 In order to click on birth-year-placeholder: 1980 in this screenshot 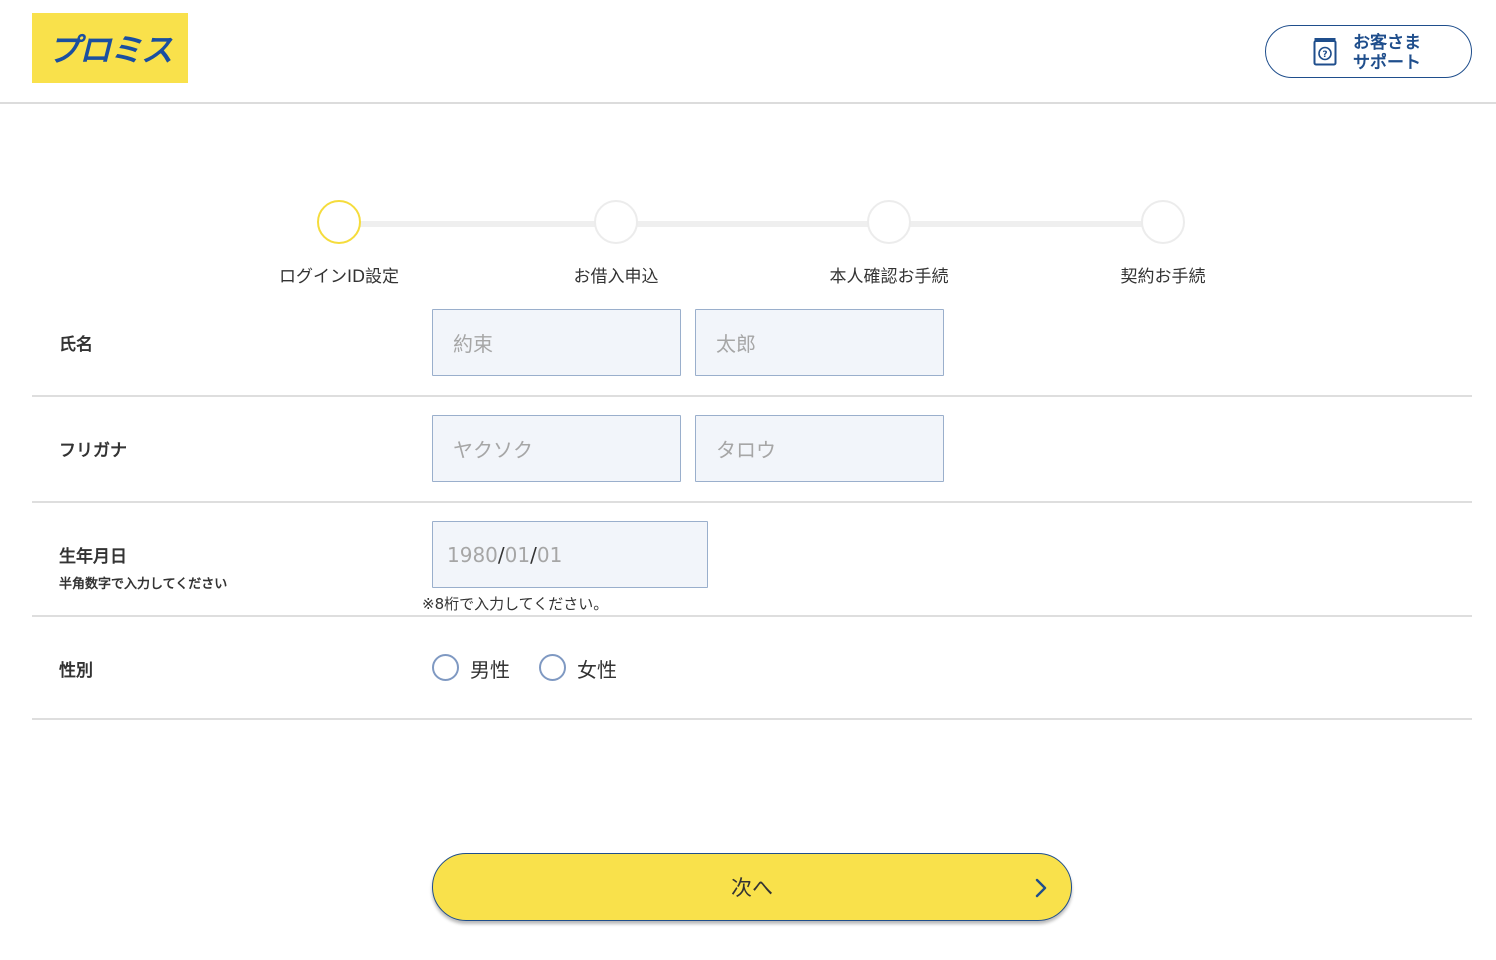, I will do `click(472, 554)`.